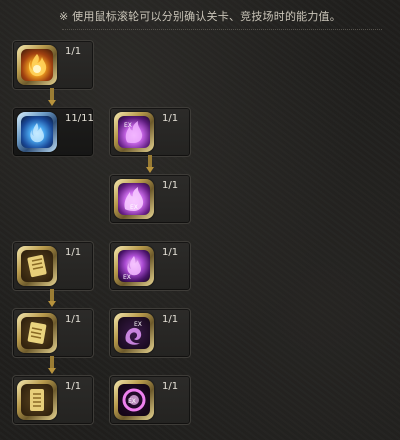 This screenshot has height=440, width=400. What do you see at coordinates (37, 400) in the screenshot?
I see `golden-scroll-3-icon` at bounding box center [37, 400].